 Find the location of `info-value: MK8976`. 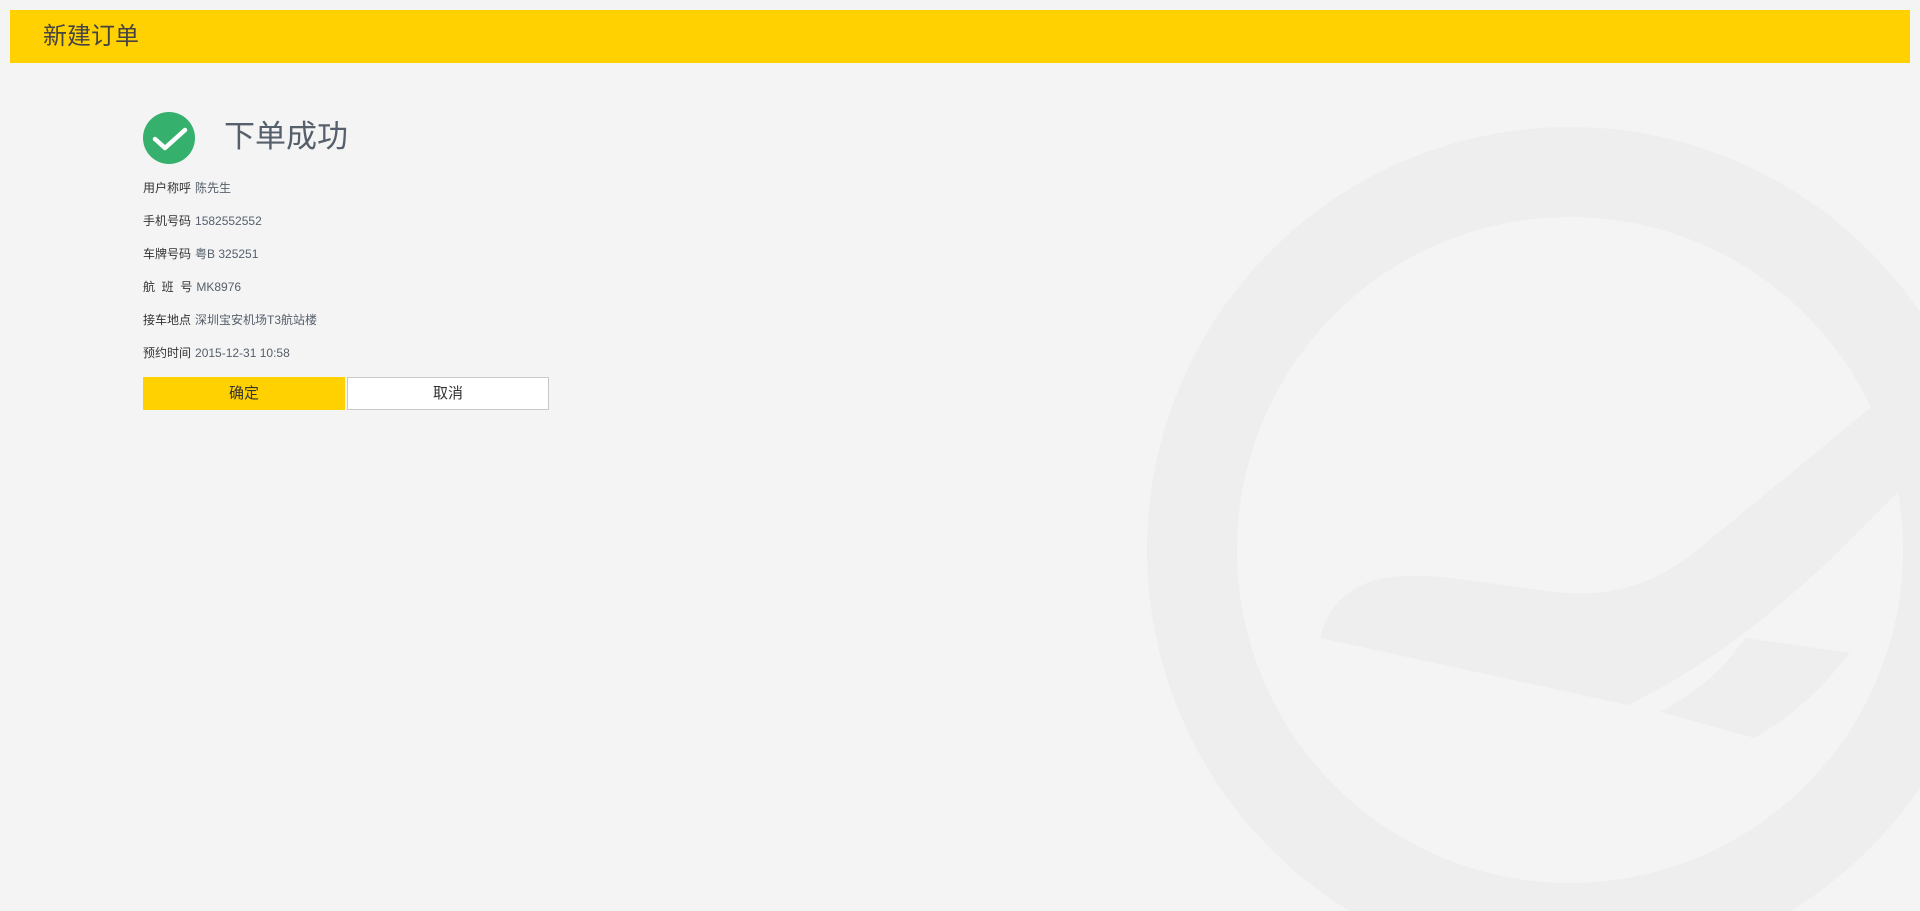

info-value: MK8976 is located at coordinates (219, 287).